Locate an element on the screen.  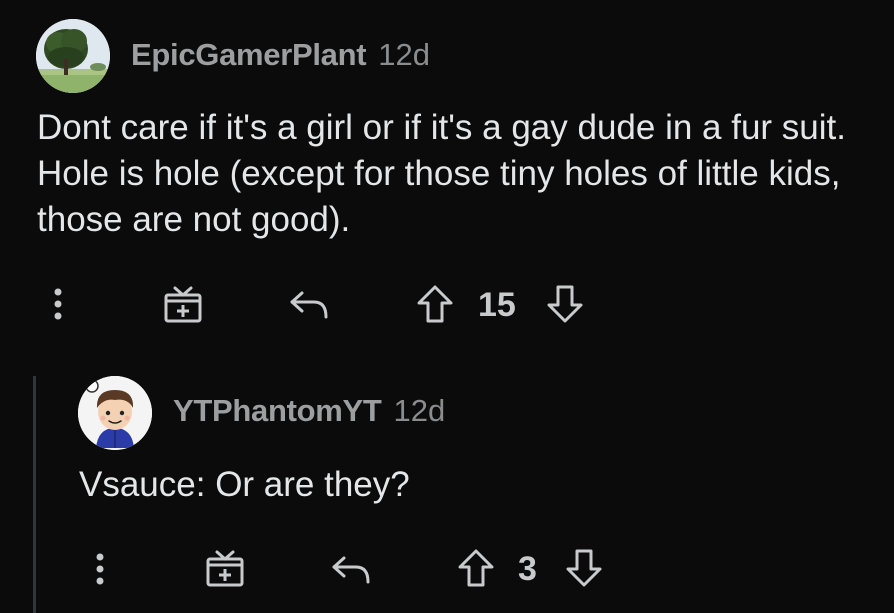
comment-body: Vsauce: Or are they? is located at coordinates (244, 484).